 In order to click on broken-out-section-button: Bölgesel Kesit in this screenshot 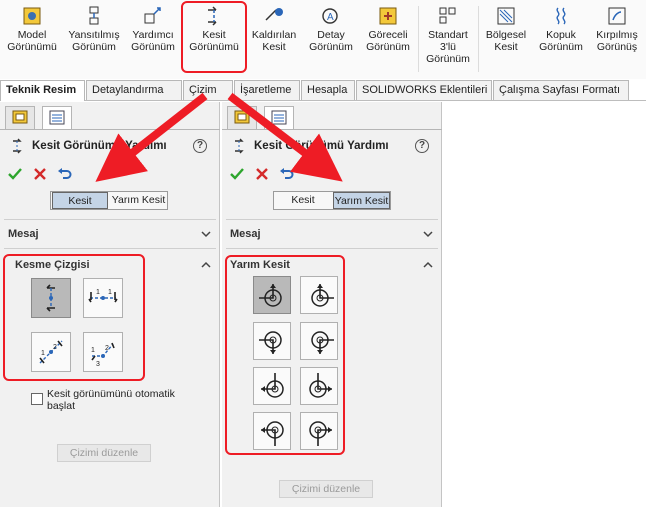, I will do `click(506, 39)`.